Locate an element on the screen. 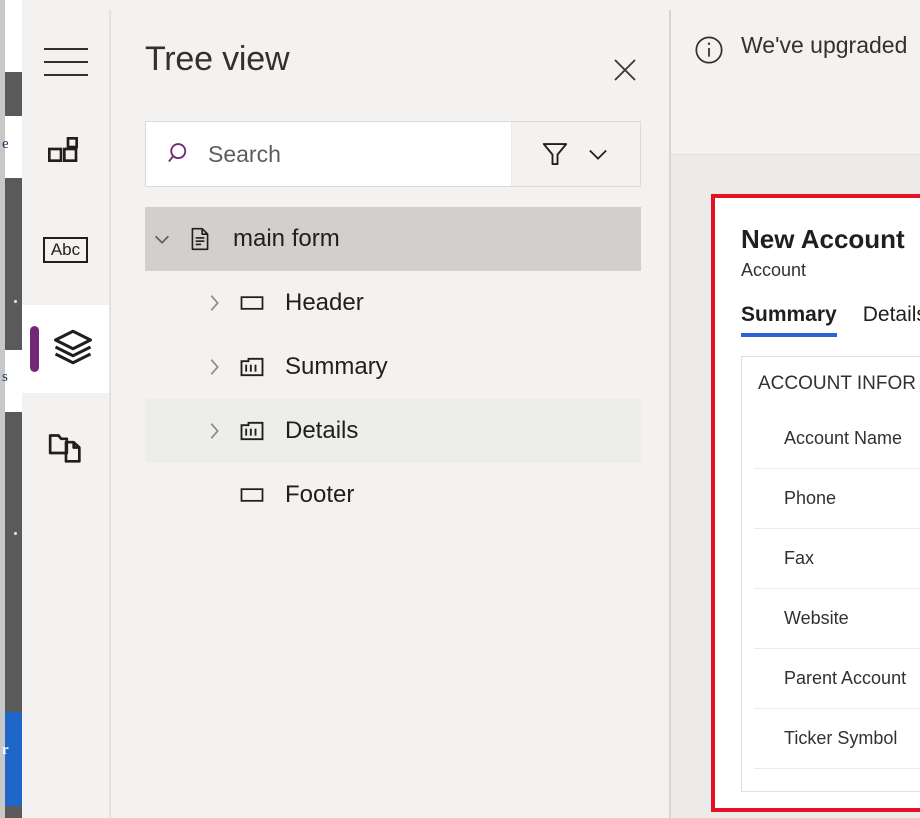 This screenshot has width=920, height=818. close-icon is located at coordinates (625, 70).